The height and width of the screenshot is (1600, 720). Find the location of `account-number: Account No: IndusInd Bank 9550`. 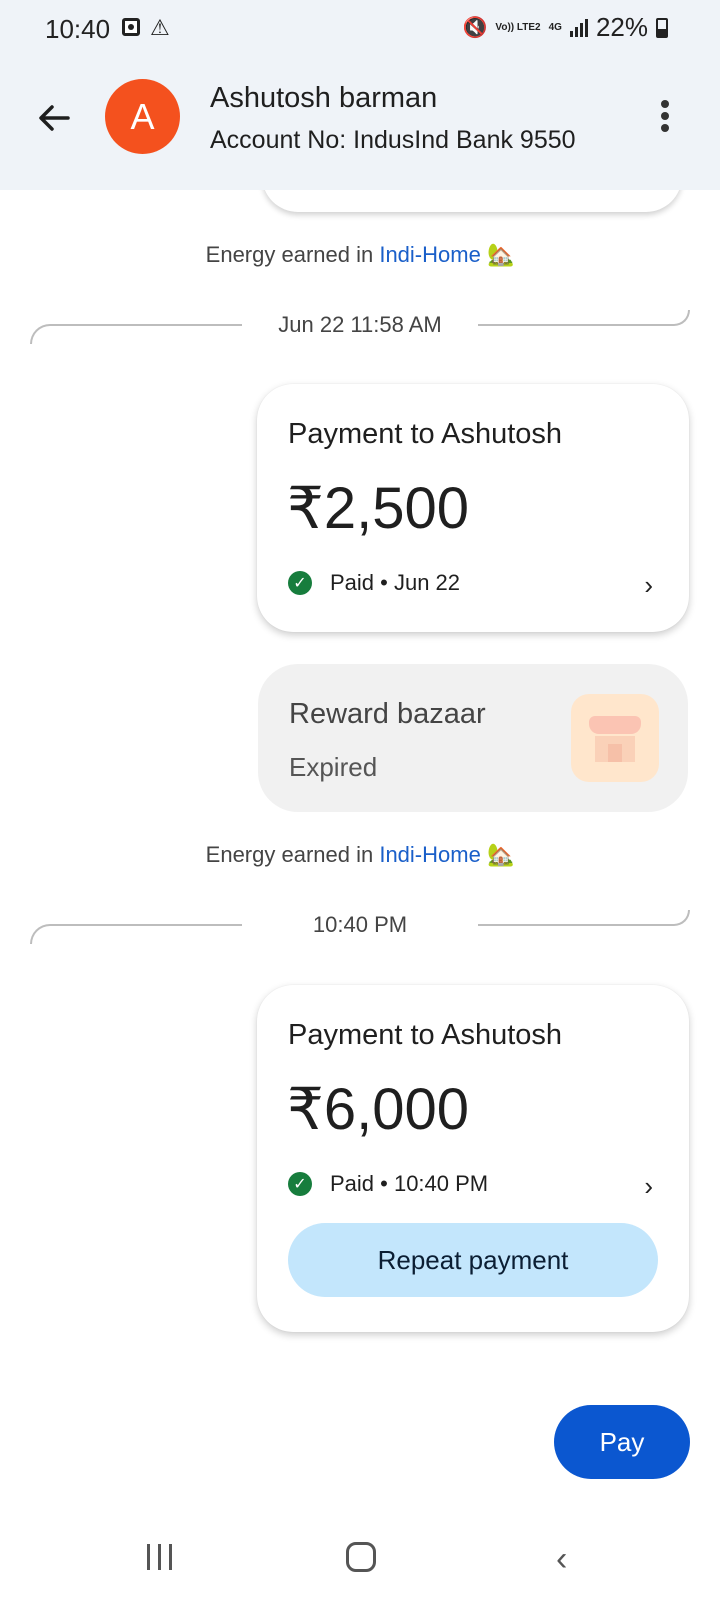

account-number: Account No: IndusInd Bank 9550 is located at coordinates (393, 140).